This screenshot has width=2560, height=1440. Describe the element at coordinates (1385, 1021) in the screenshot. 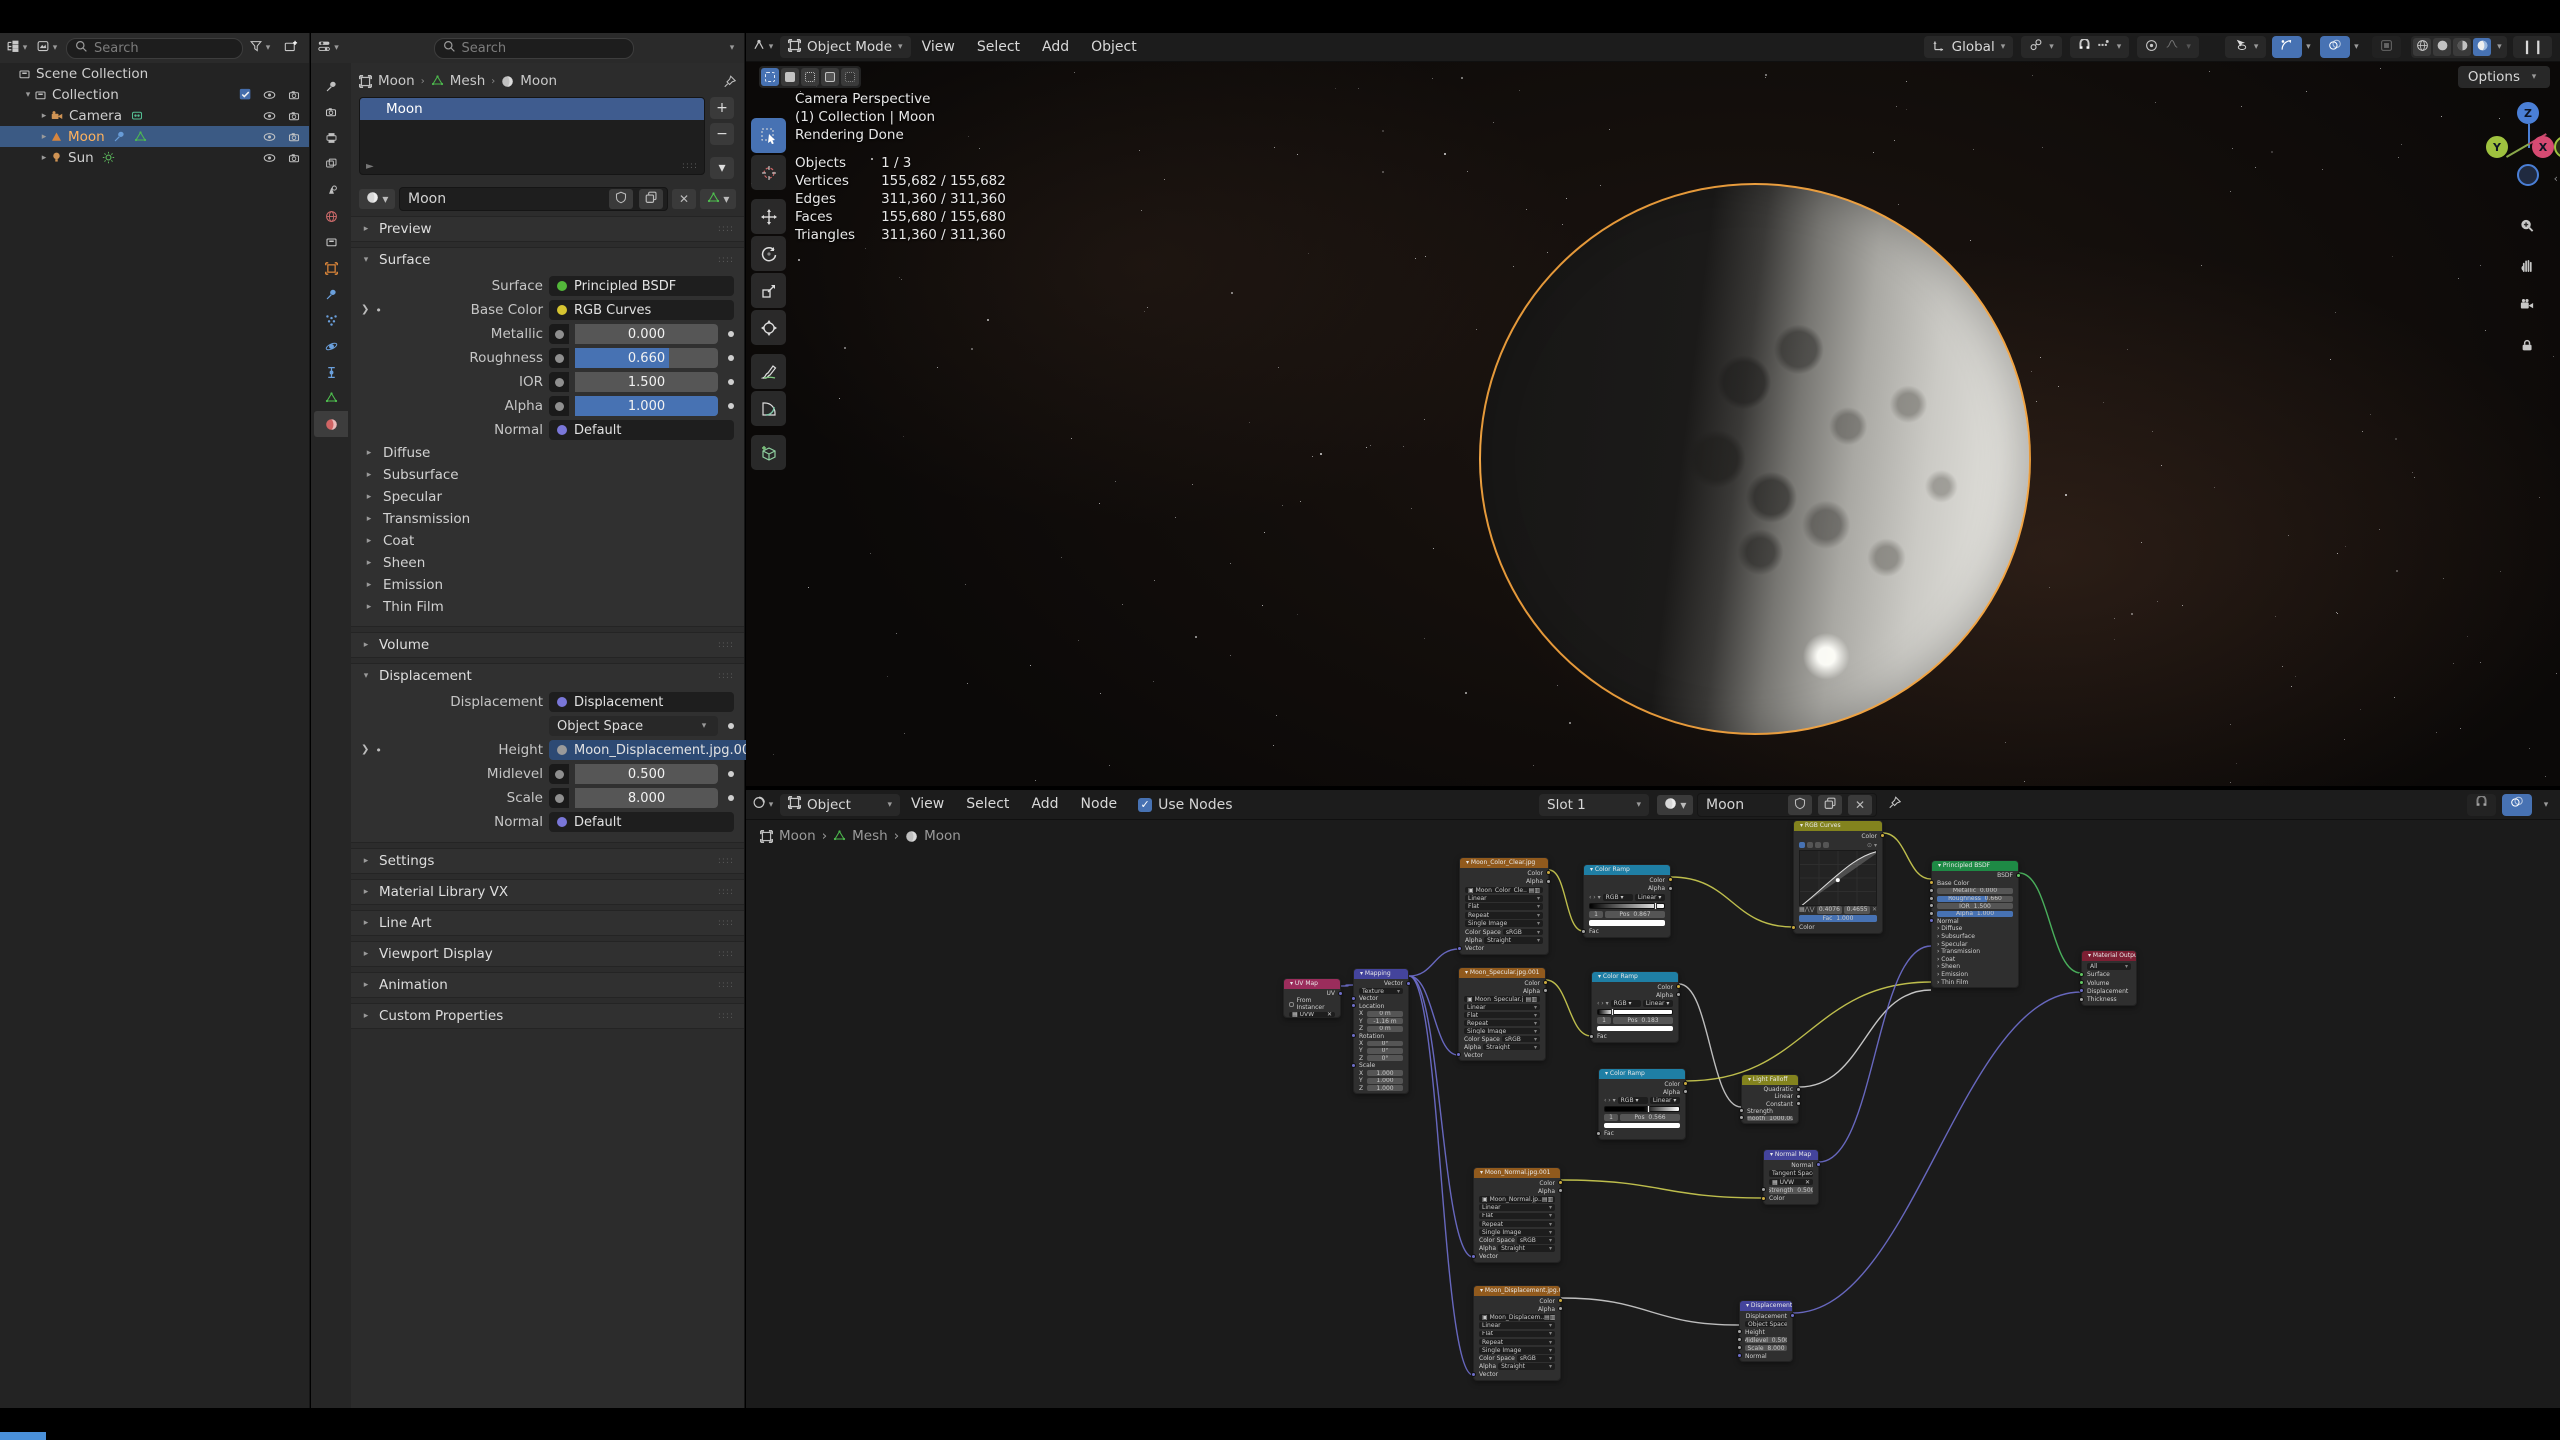

I see `node-value-slider: -1.16 m` at that location.